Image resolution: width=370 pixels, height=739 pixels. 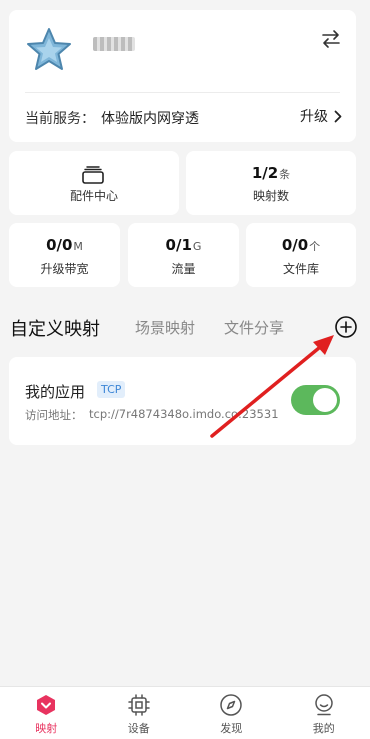 I want to click on upgrade-label: 升级, so click(x=314, y=117).